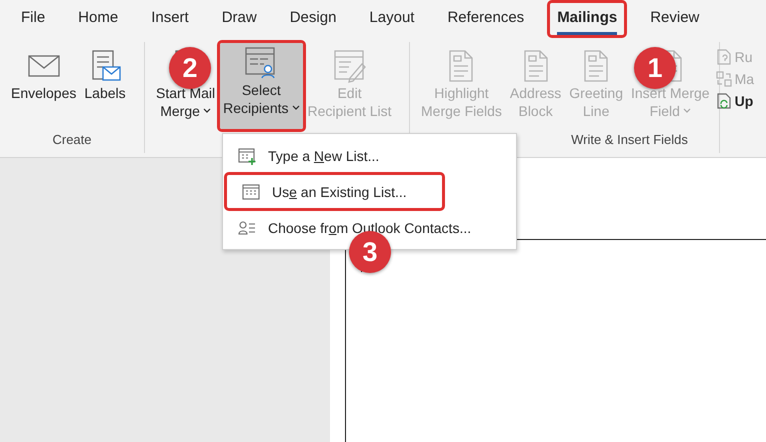 The height and width of the screenshot is (442, 766). I want to click on rules-icon, so click(723, 57).